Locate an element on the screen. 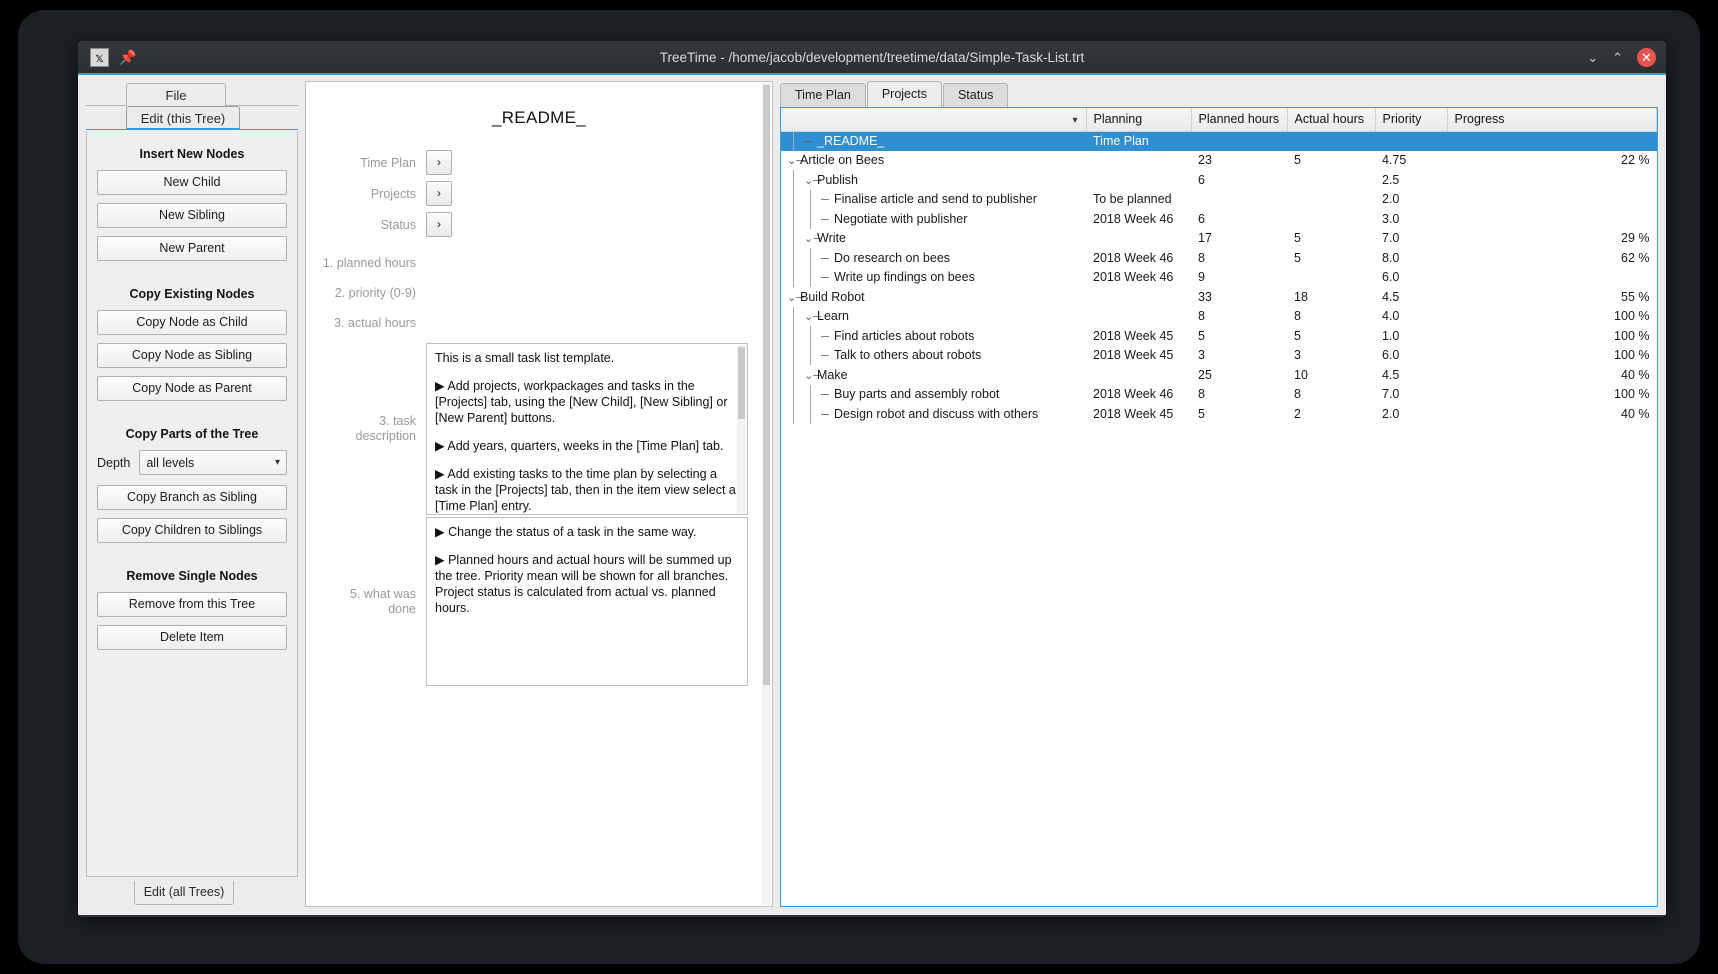 This screenshot has height=974, width=1718. new-child-button: New Child is located at coordinates (192, 182).